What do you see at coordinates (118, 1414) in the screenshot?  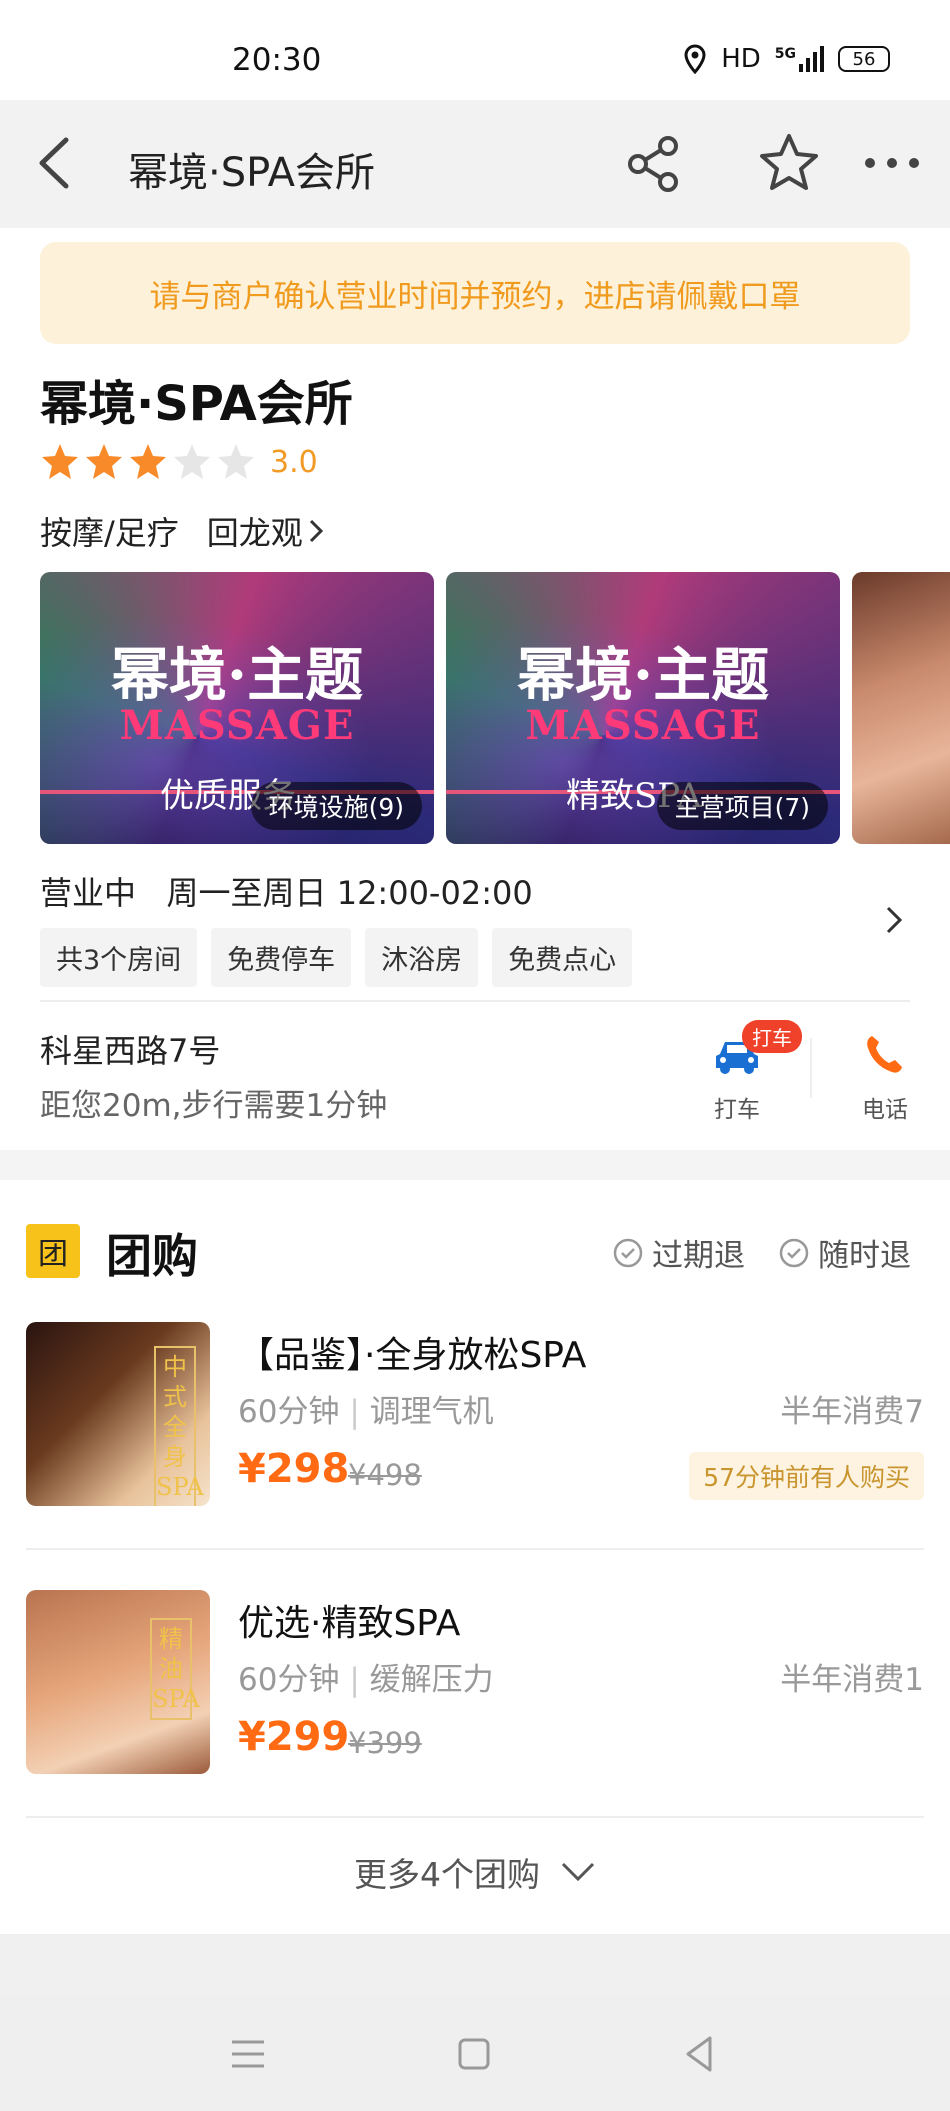 I see `deal-thumbnail: 中式全身SPA` at bounding box center [118, 1414].